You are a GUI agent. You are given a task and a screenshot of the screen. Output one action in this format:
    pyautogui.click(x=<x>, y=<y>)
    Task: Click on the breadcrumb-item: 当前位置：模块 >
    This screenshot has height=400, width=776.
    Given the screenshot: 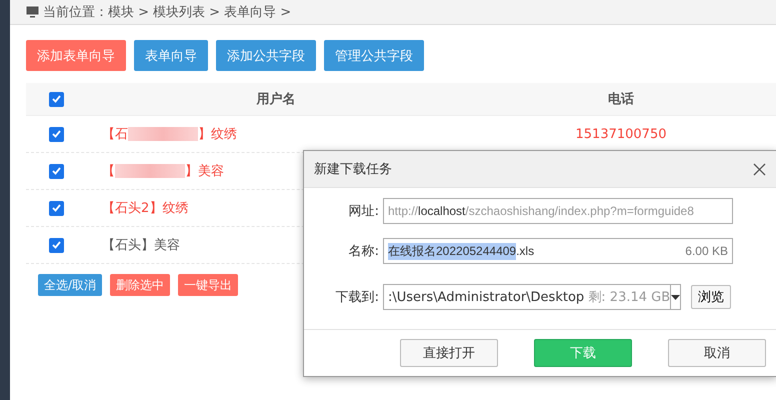 What is the action you would take?
    pyautogui.click(x=96, y=12)
    